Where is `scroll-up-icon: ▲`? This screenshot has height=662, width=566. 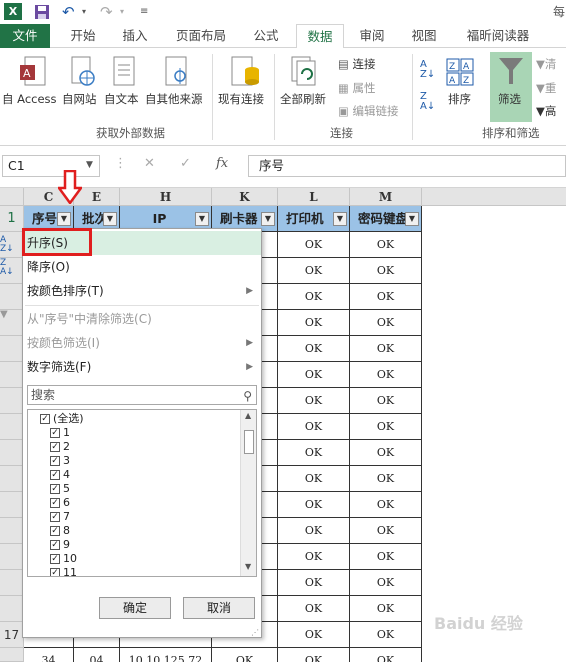
scroll-up-icon: ▲ is located at coordinates (248, 415).